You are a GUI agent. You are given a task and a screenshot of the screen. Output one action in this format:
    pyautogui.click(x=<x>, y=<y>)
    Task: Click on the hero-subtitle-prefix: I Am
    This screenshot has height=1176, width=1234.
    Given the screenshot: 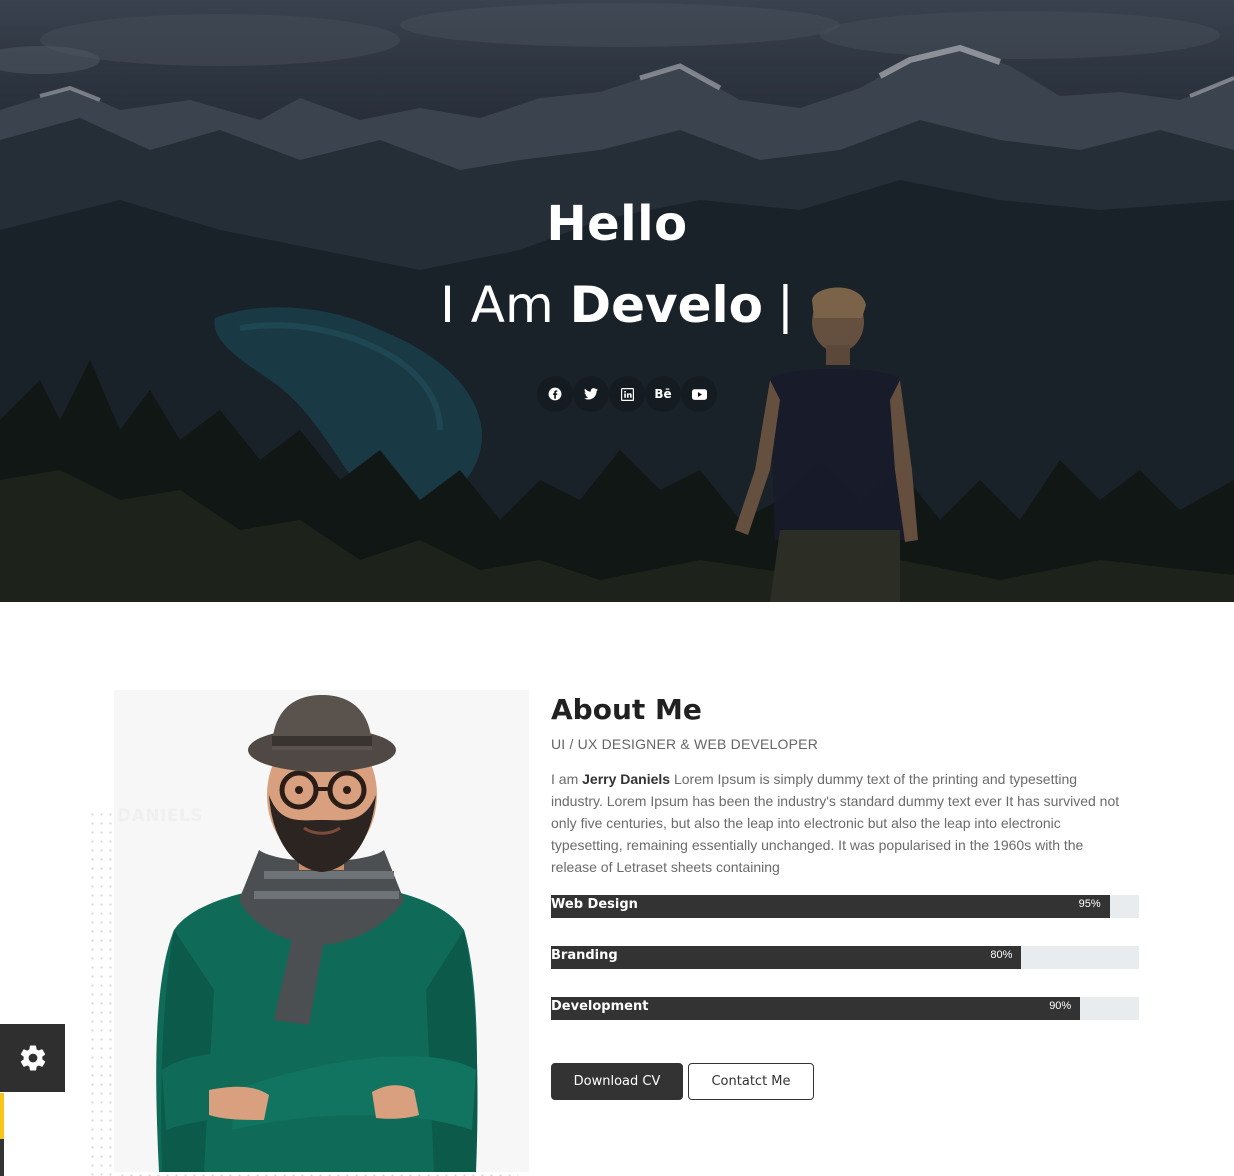 What is the action you would take?
    pyautogui.click(x=497, y=305)
    